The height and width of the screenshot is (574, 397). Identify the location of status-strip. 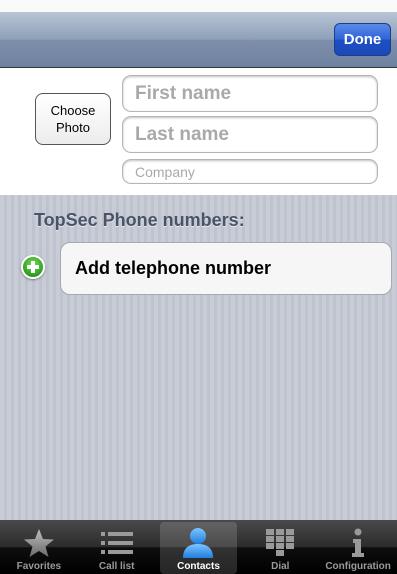
(198, 6).